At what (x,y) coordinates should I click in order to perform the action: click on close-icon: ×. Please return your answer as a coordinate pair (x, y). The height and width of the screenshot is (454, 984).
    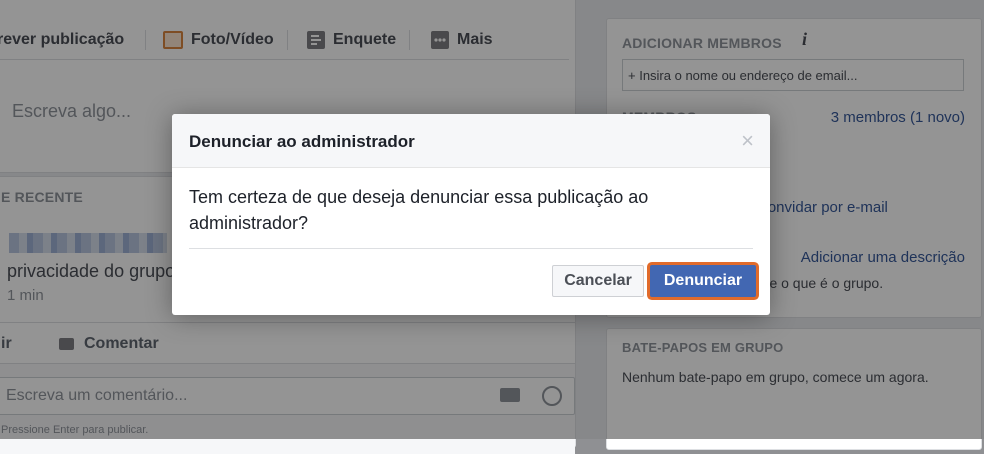
    Looking at the image, I should click on (747, 141).